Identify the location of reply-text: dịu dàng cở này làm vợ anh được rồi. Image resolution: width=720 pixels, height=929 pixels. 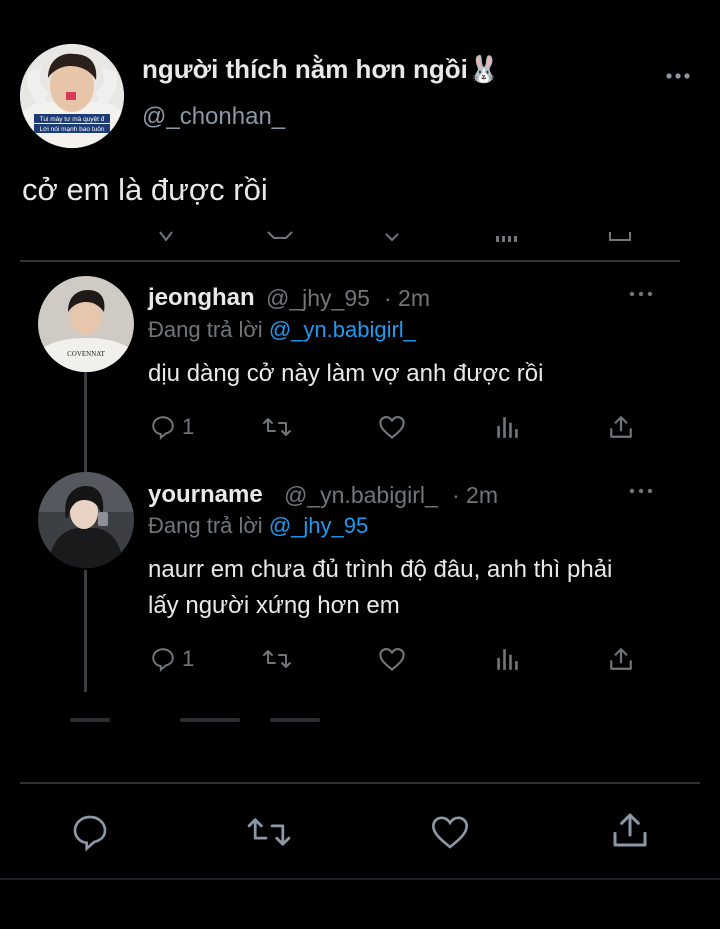
(346, 373).